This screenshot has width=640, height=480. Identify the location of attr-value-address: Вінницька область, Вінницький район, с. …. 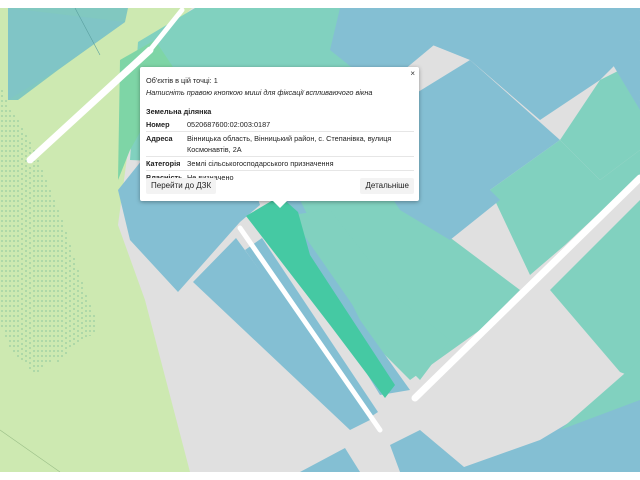
(300, 144).